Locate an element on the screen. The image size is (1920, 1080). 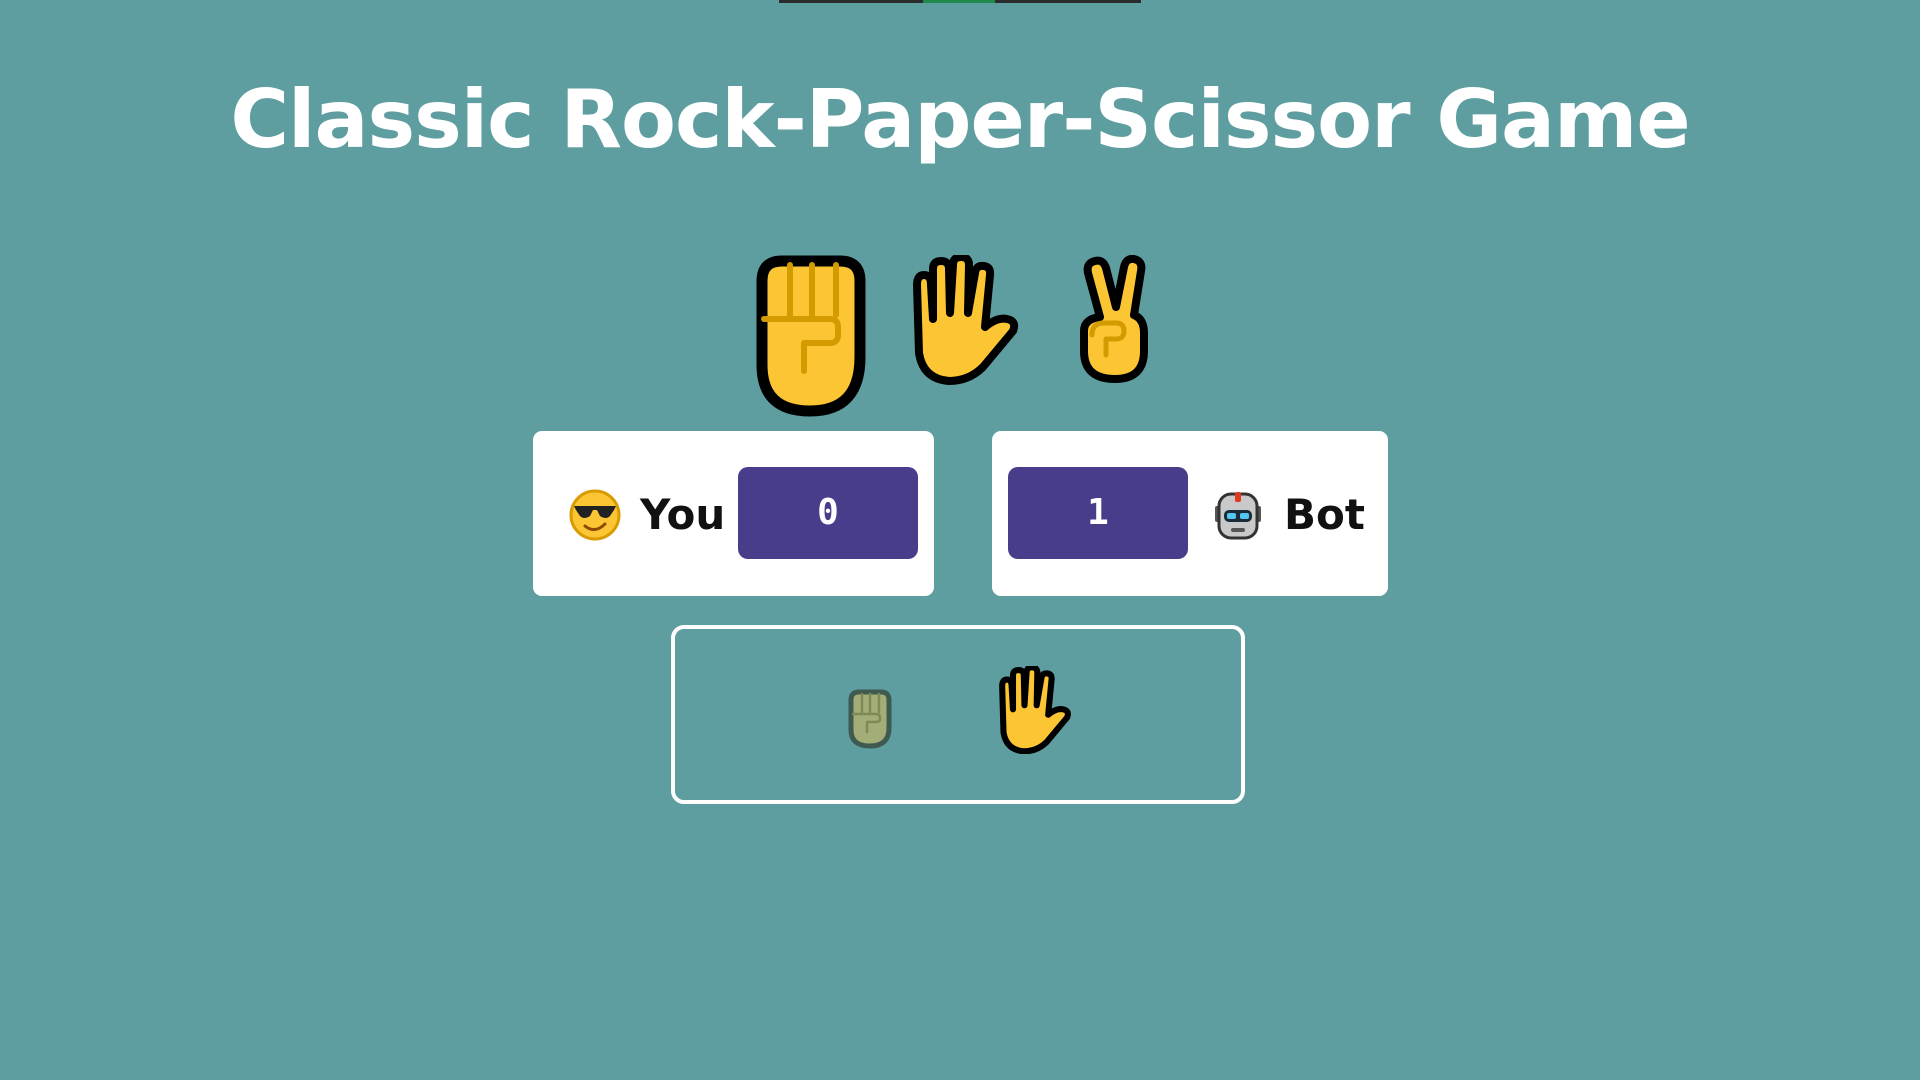
raised-fist-icon is located at coordinates (811, 336).